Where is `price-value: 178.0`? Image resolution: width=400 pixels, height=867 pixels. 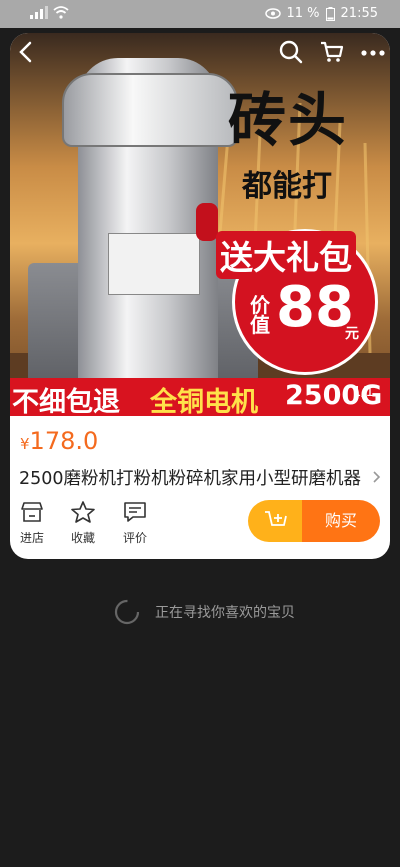 price-value: 178.0 is located at coordinates (64, 441).